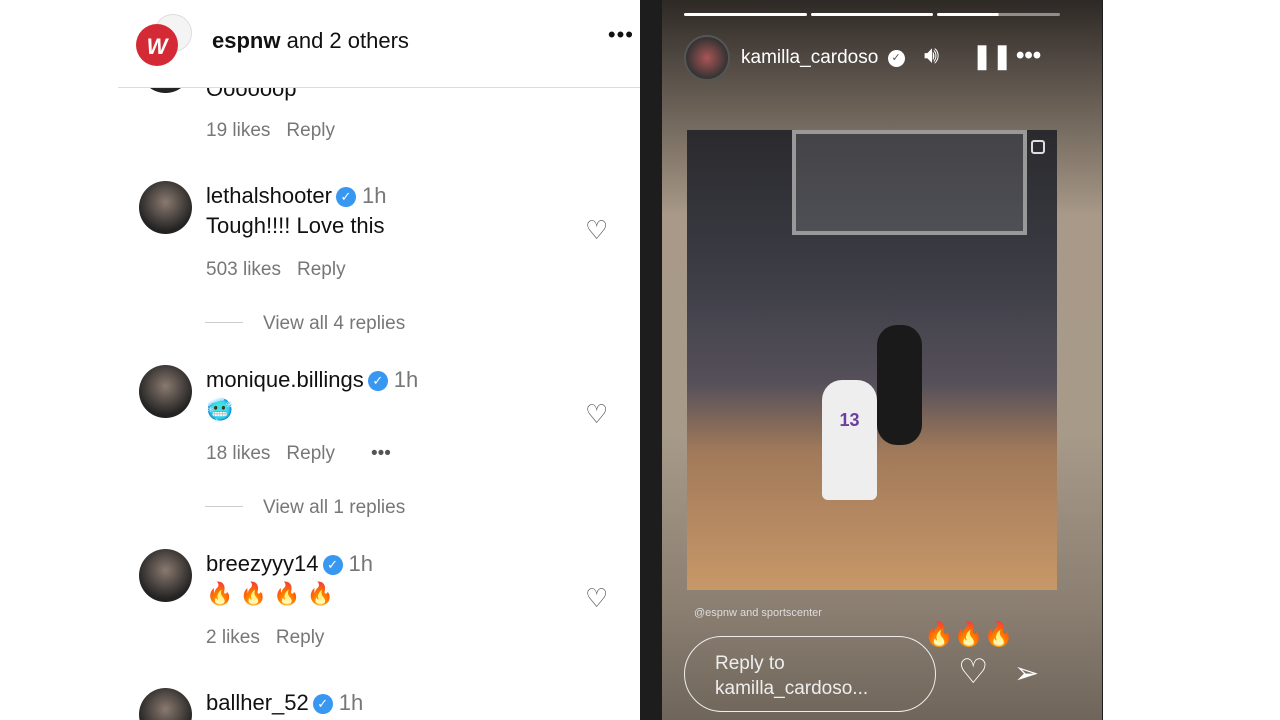 The image size is (1280, 720). I want to click on comment-text: 🔥 🔥 🔥 🔥, so click(270, 593).